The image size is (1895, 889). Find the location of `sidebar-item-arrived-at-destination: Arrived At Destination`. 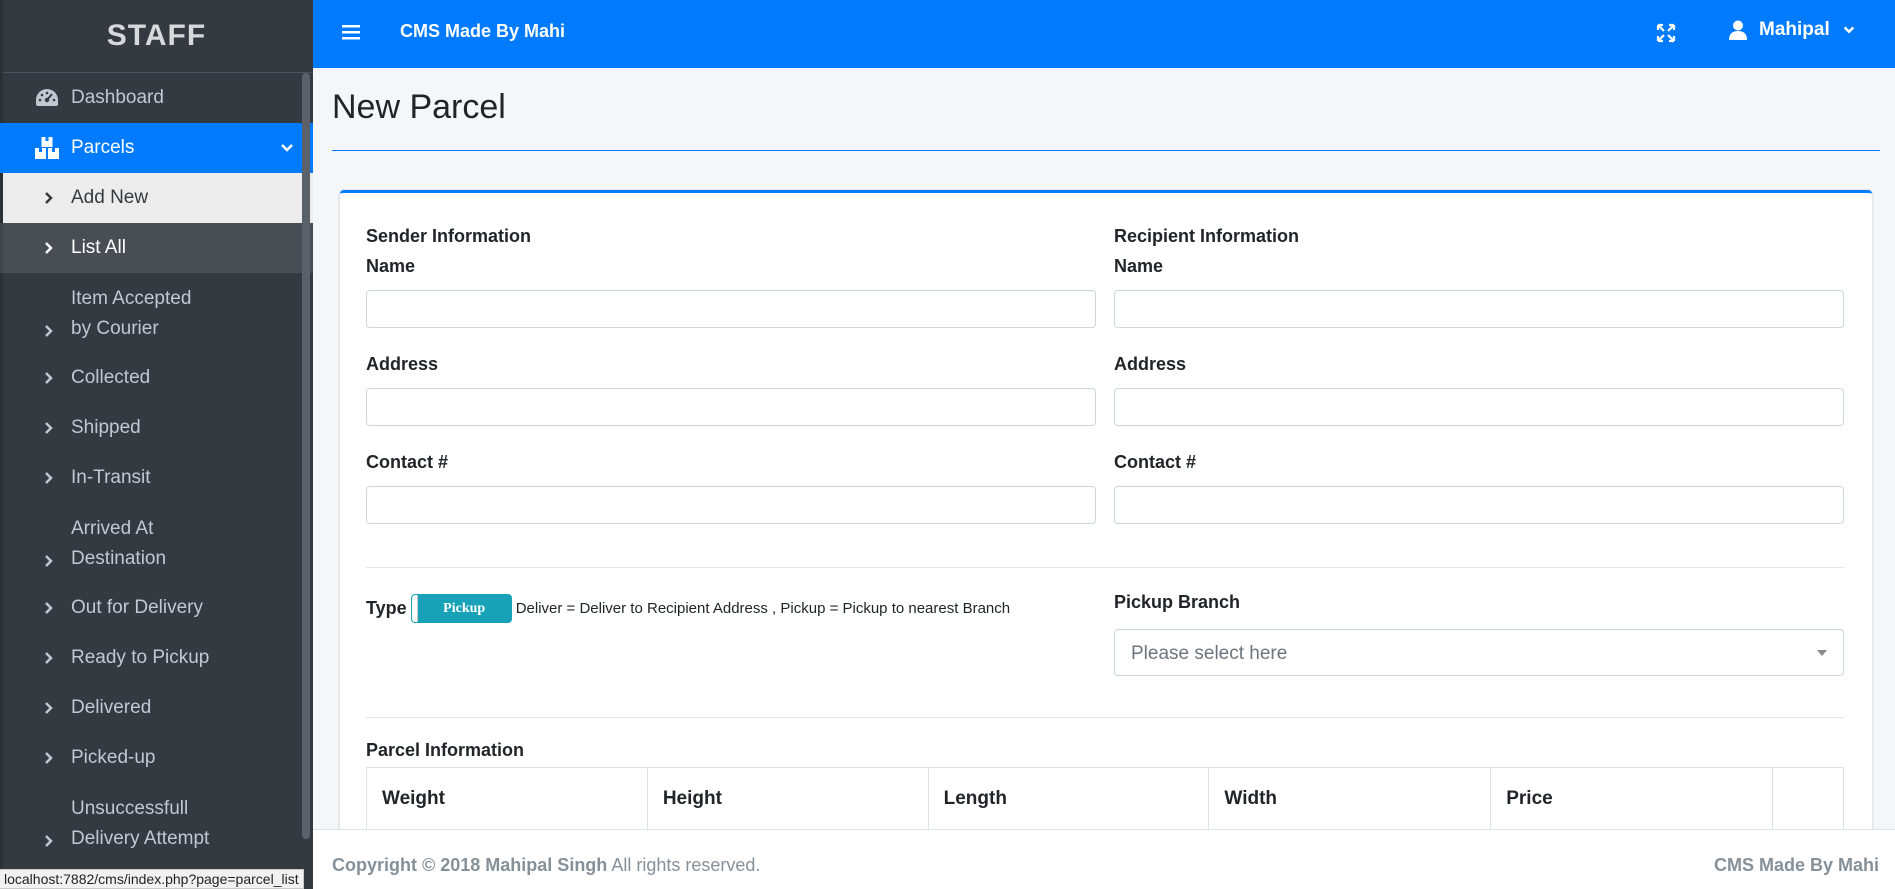

sidebar-item-arrived-at-destination: Arrived At Destination is located at coordinates (156, 543).